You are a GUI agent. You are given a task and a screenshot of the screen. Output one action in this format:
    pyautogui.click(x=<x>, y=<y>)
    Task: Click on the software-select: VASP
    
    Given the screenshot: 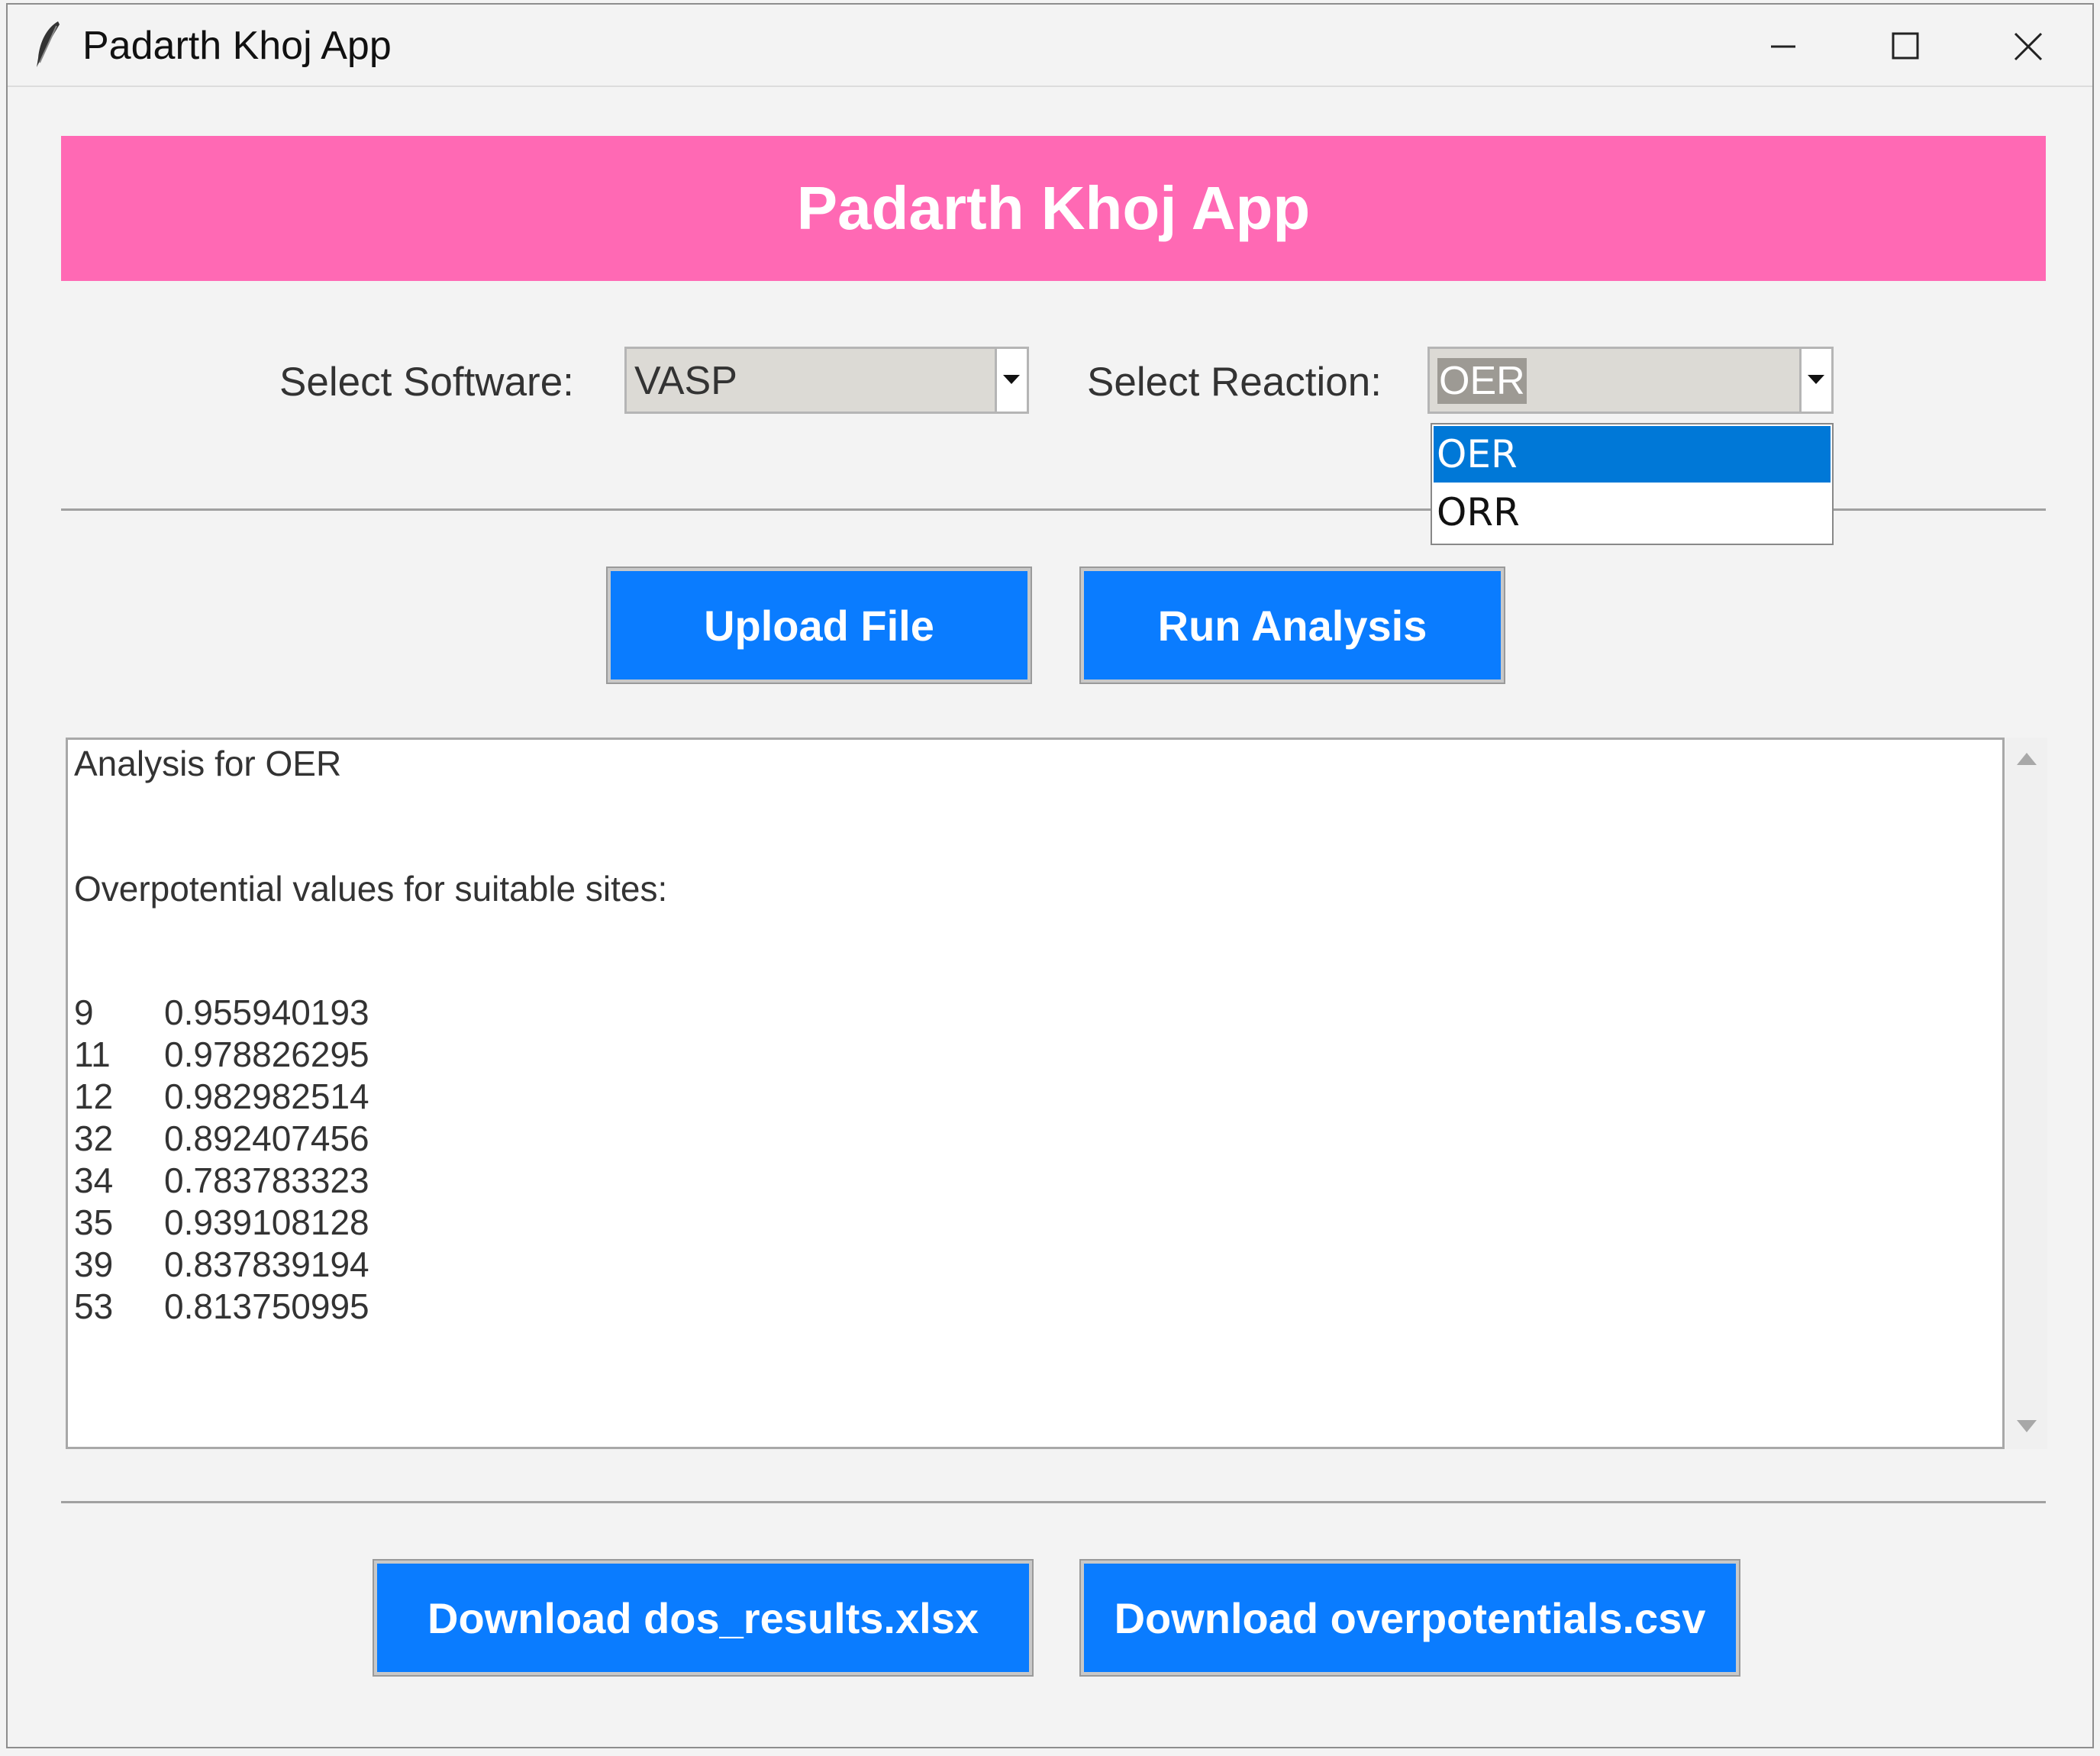 What is the action you would take?
    pyautogui.click(x=827, y=380)
    